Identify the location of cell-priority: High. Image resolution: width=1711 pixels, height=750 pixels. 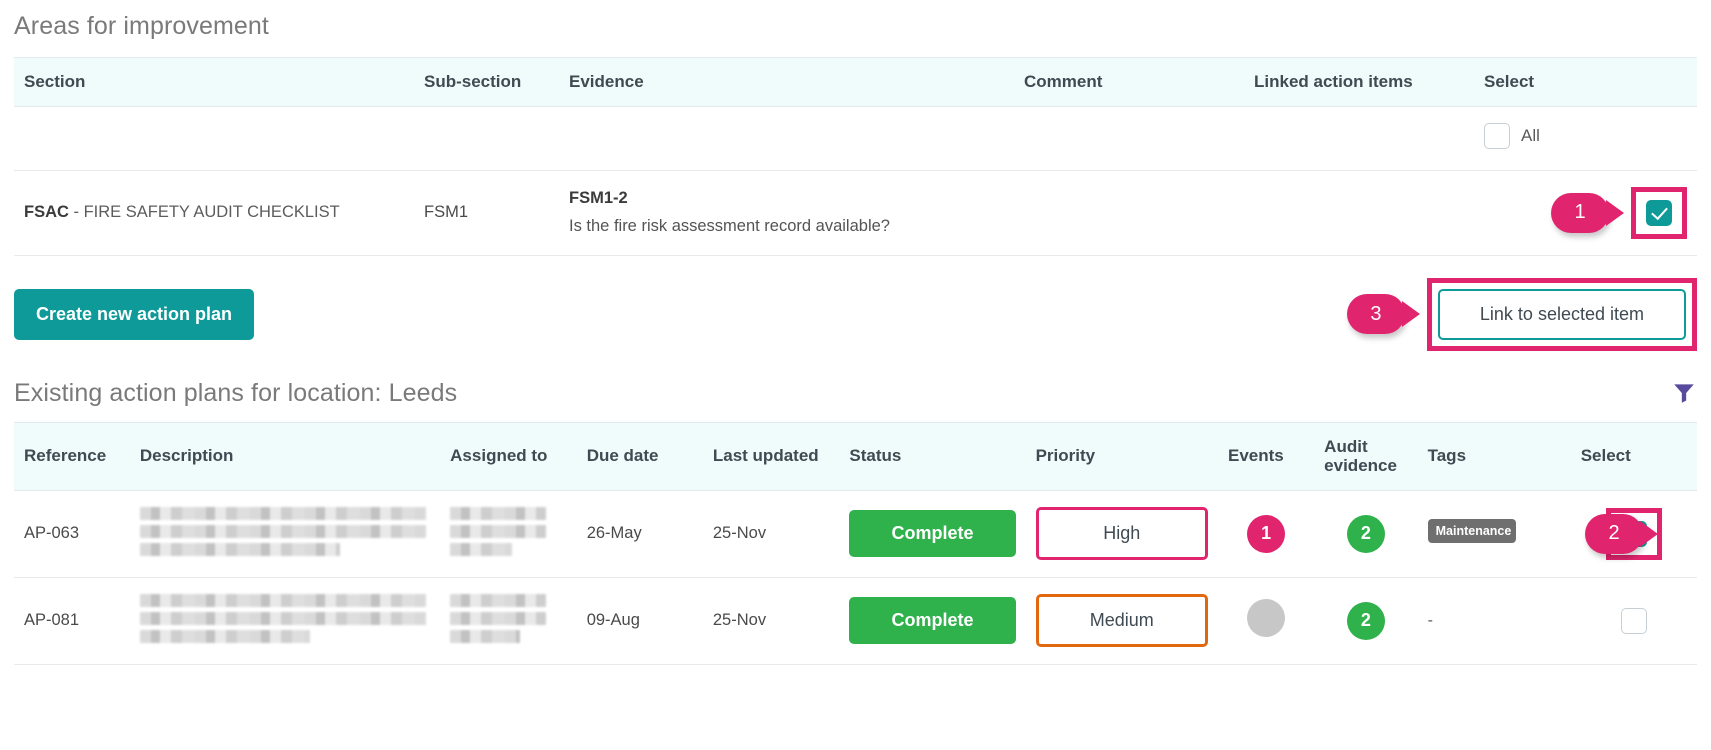
(1121, 534).